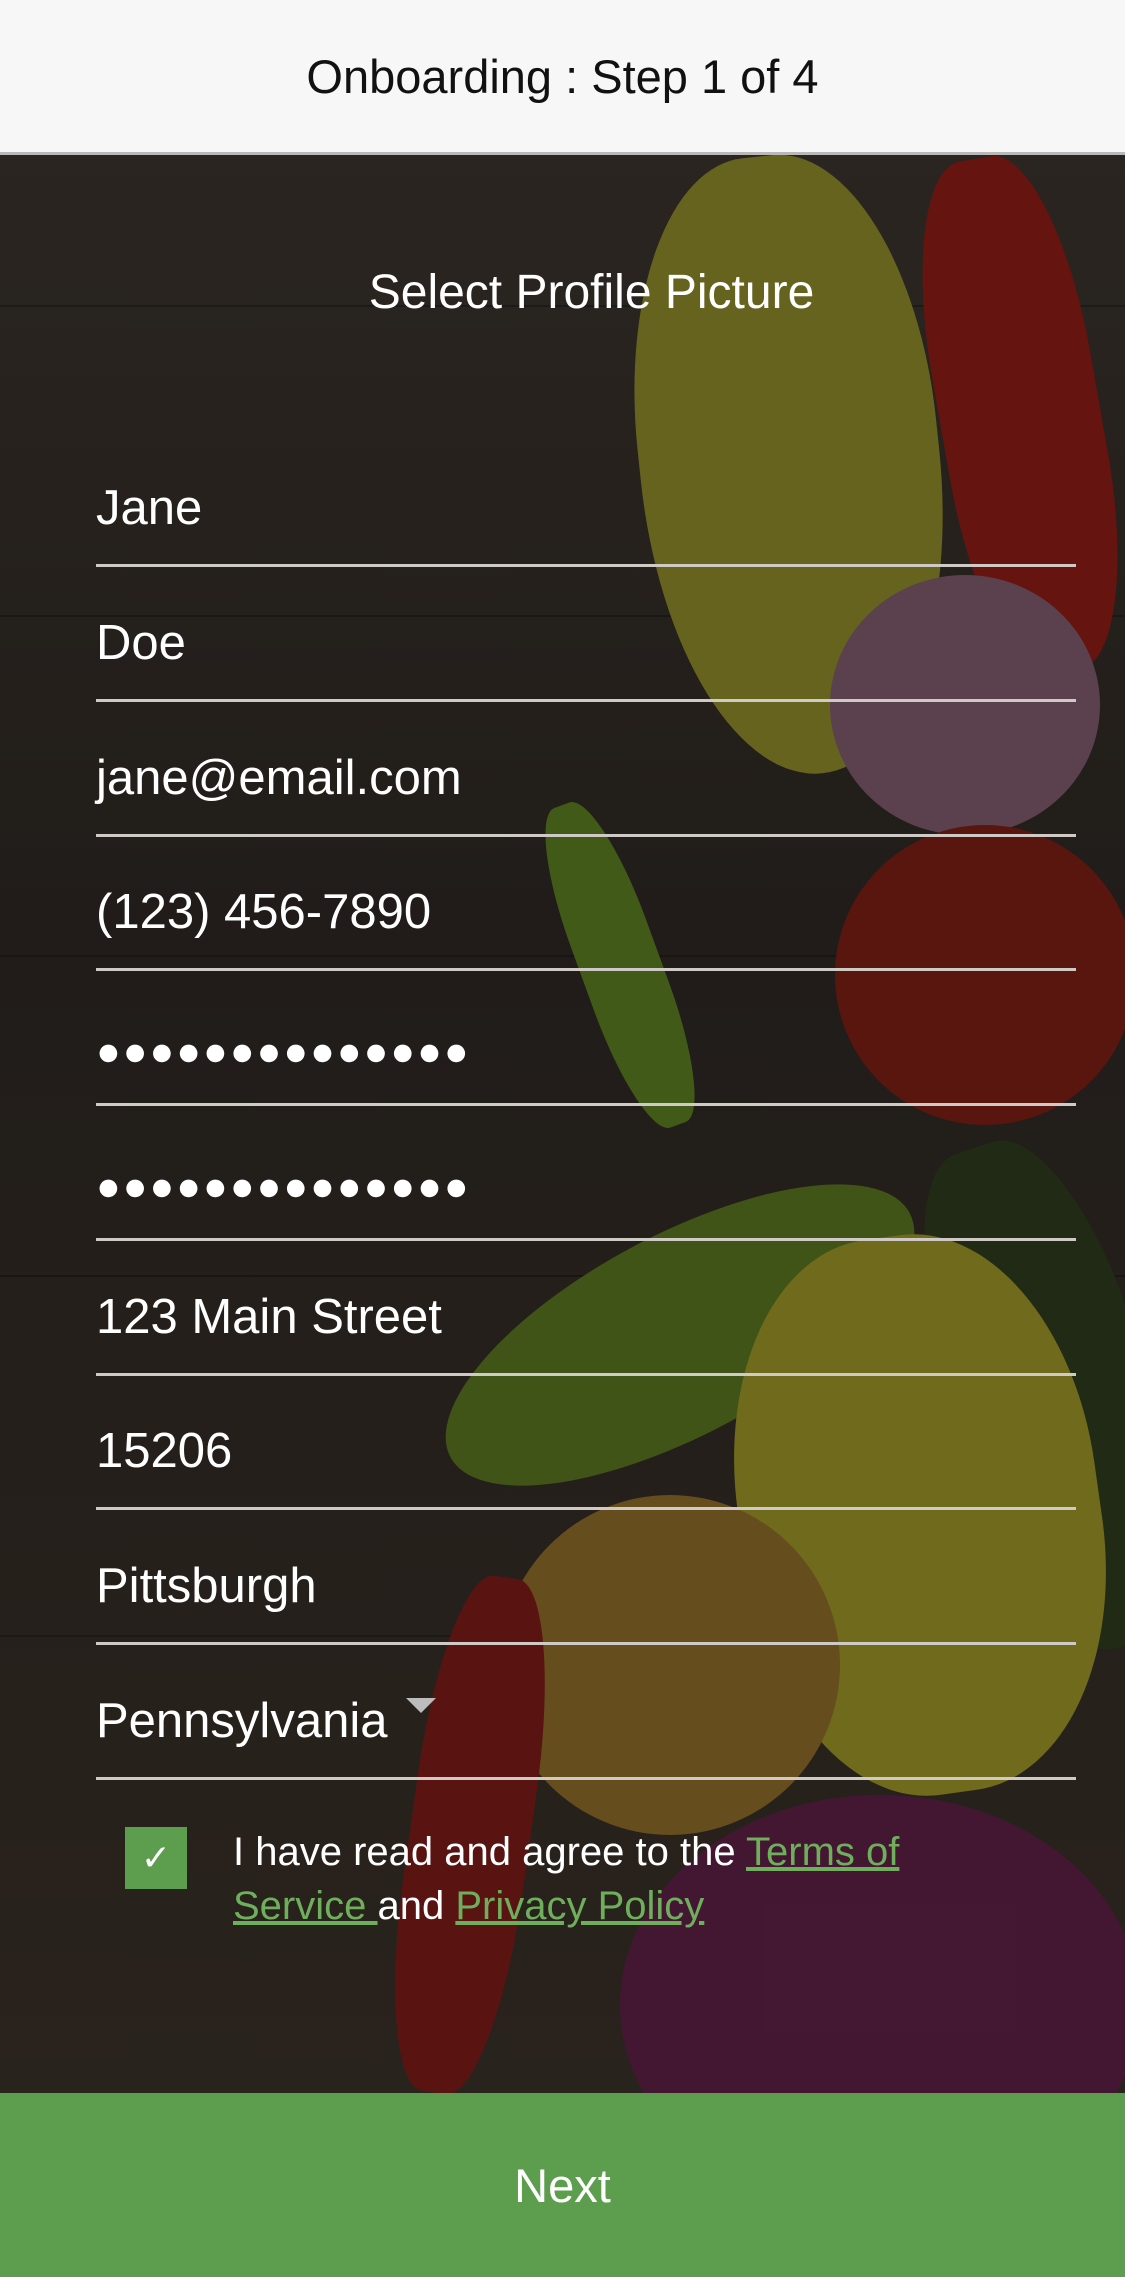 The image size is (1125, 2277). I want to click on privacy-policy-link: Privacy Policy, so click(579, 1906).